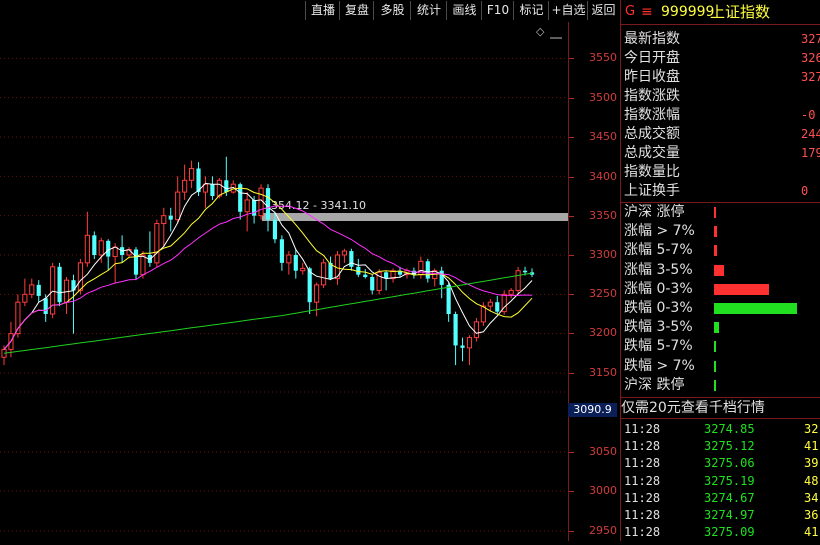  Describe the element at coordinates (658, 288) in the screenshot. I see `breadth-label: 涨幅 0-3%` at that location.